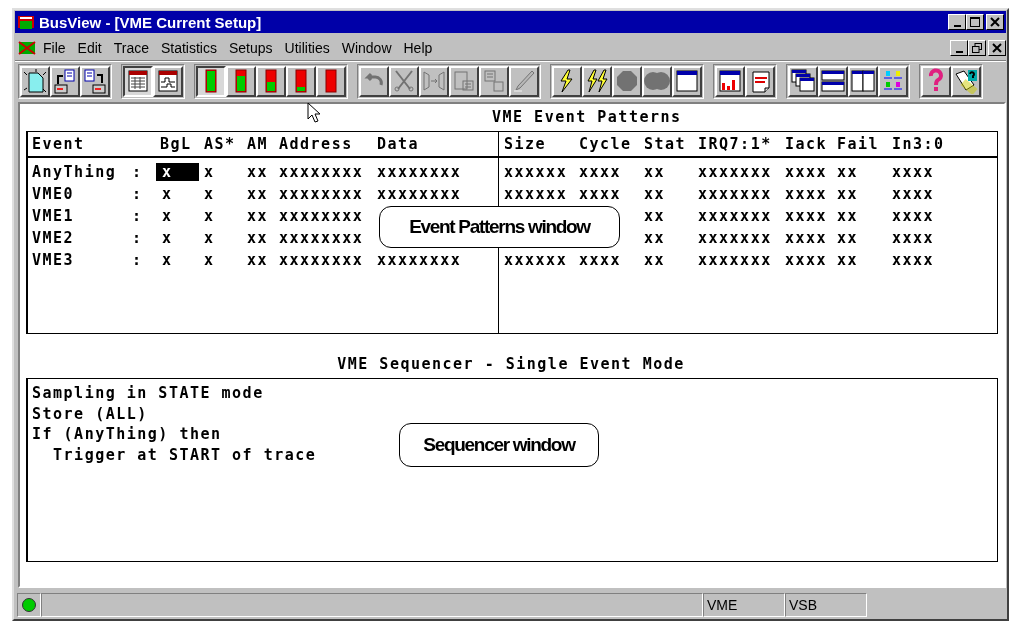 This screenshot has height=626, width=1022. What do you see at coordinates (434, 81) in the screenshot?
I see `split-icon` at bounding box center [434, 81].